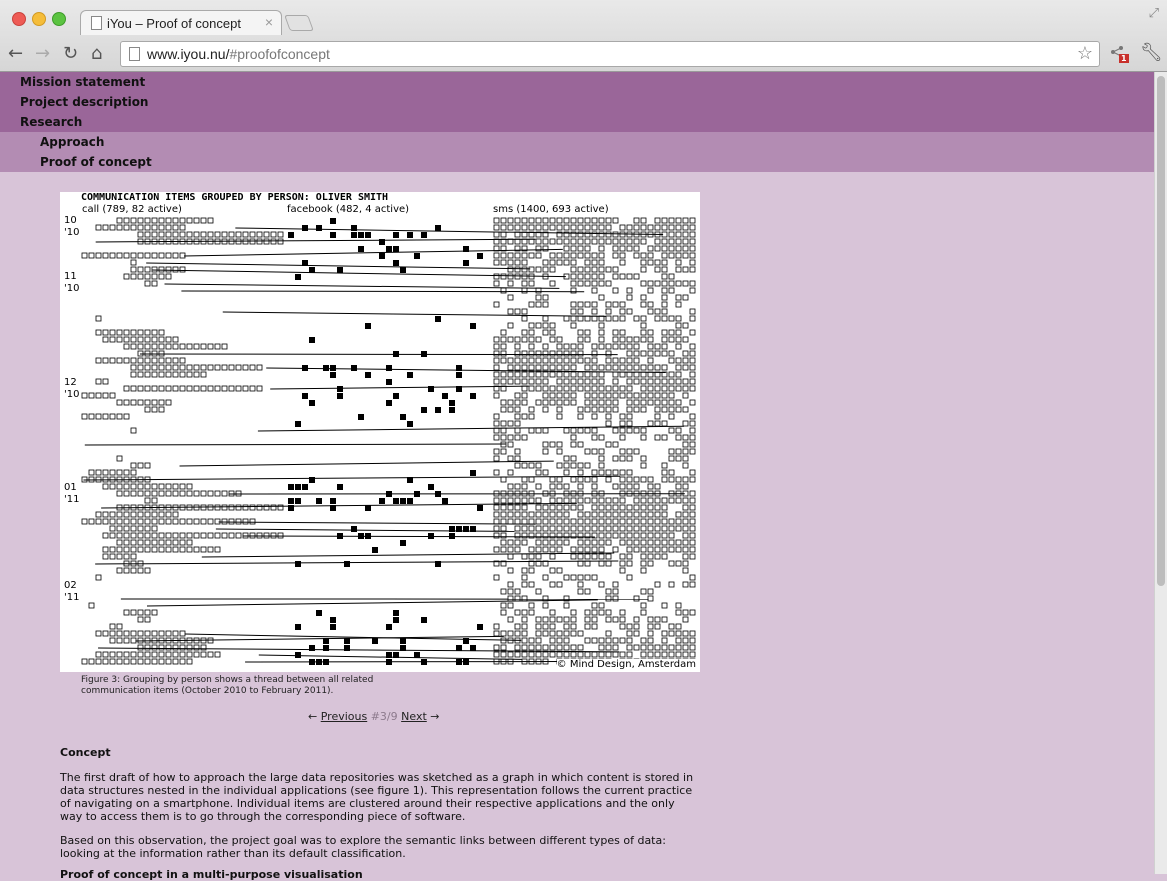 Image resolution: width=1167 pixels, height=881 pixels. What do you see at coordinates (1151, 52) in the screenshot?
I see `wrench-icon: 🔧︎` at bounding box center [1151, 52].